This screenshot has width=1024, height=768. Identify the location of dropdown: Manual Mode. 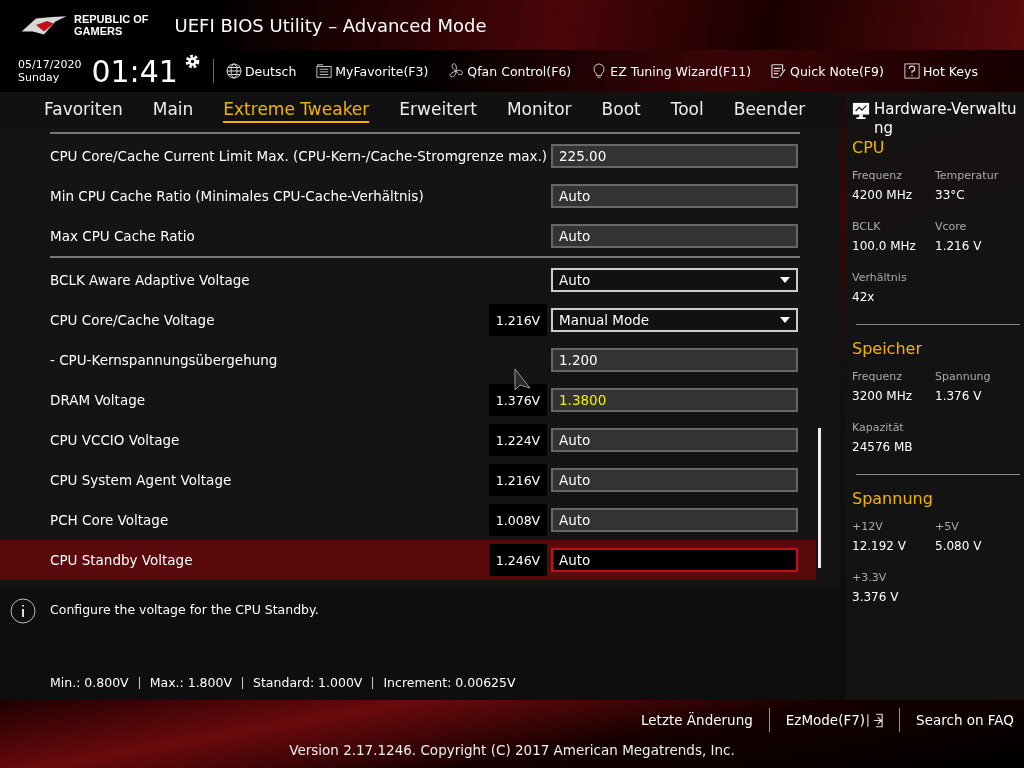
(674, 320).